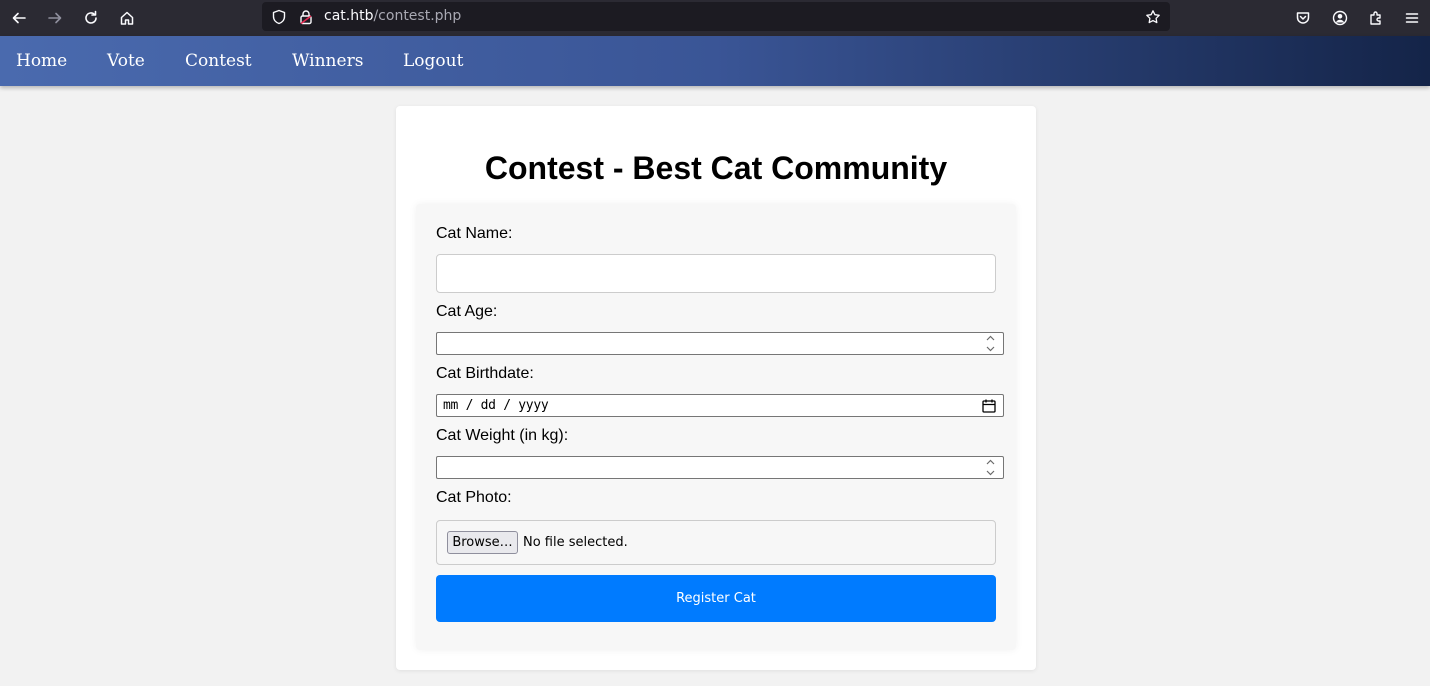 Image resolution: width=1430 pixels, height=686 pixels. What do you see at coordinates (19, 18) in the screenshot?
I see `back-icon` at bounding box center [19, 18].